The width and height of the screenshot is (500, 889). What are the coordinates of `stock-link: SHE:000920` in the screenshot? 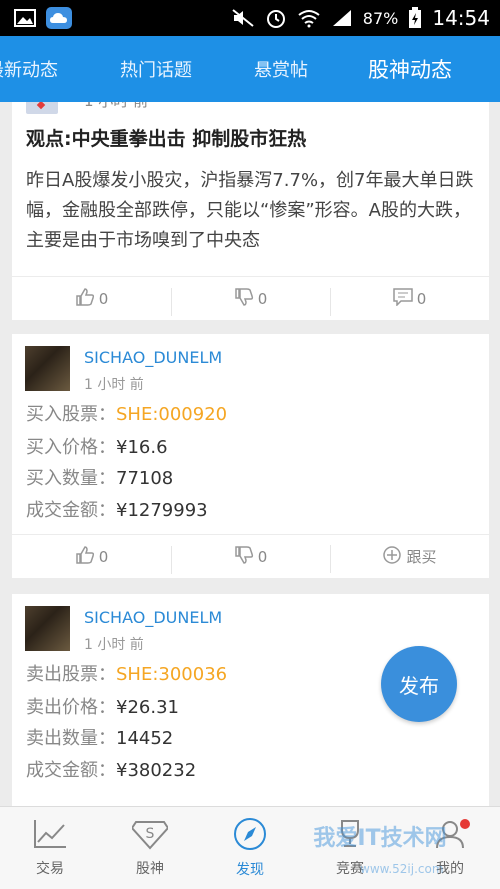 It's located at (171, 414).